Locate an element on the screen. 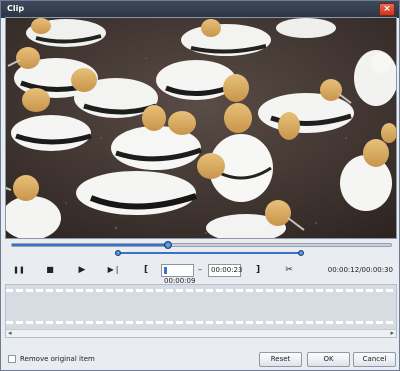 The image size is (400, 371). close-icon: × is located at coordinates (387, 9).